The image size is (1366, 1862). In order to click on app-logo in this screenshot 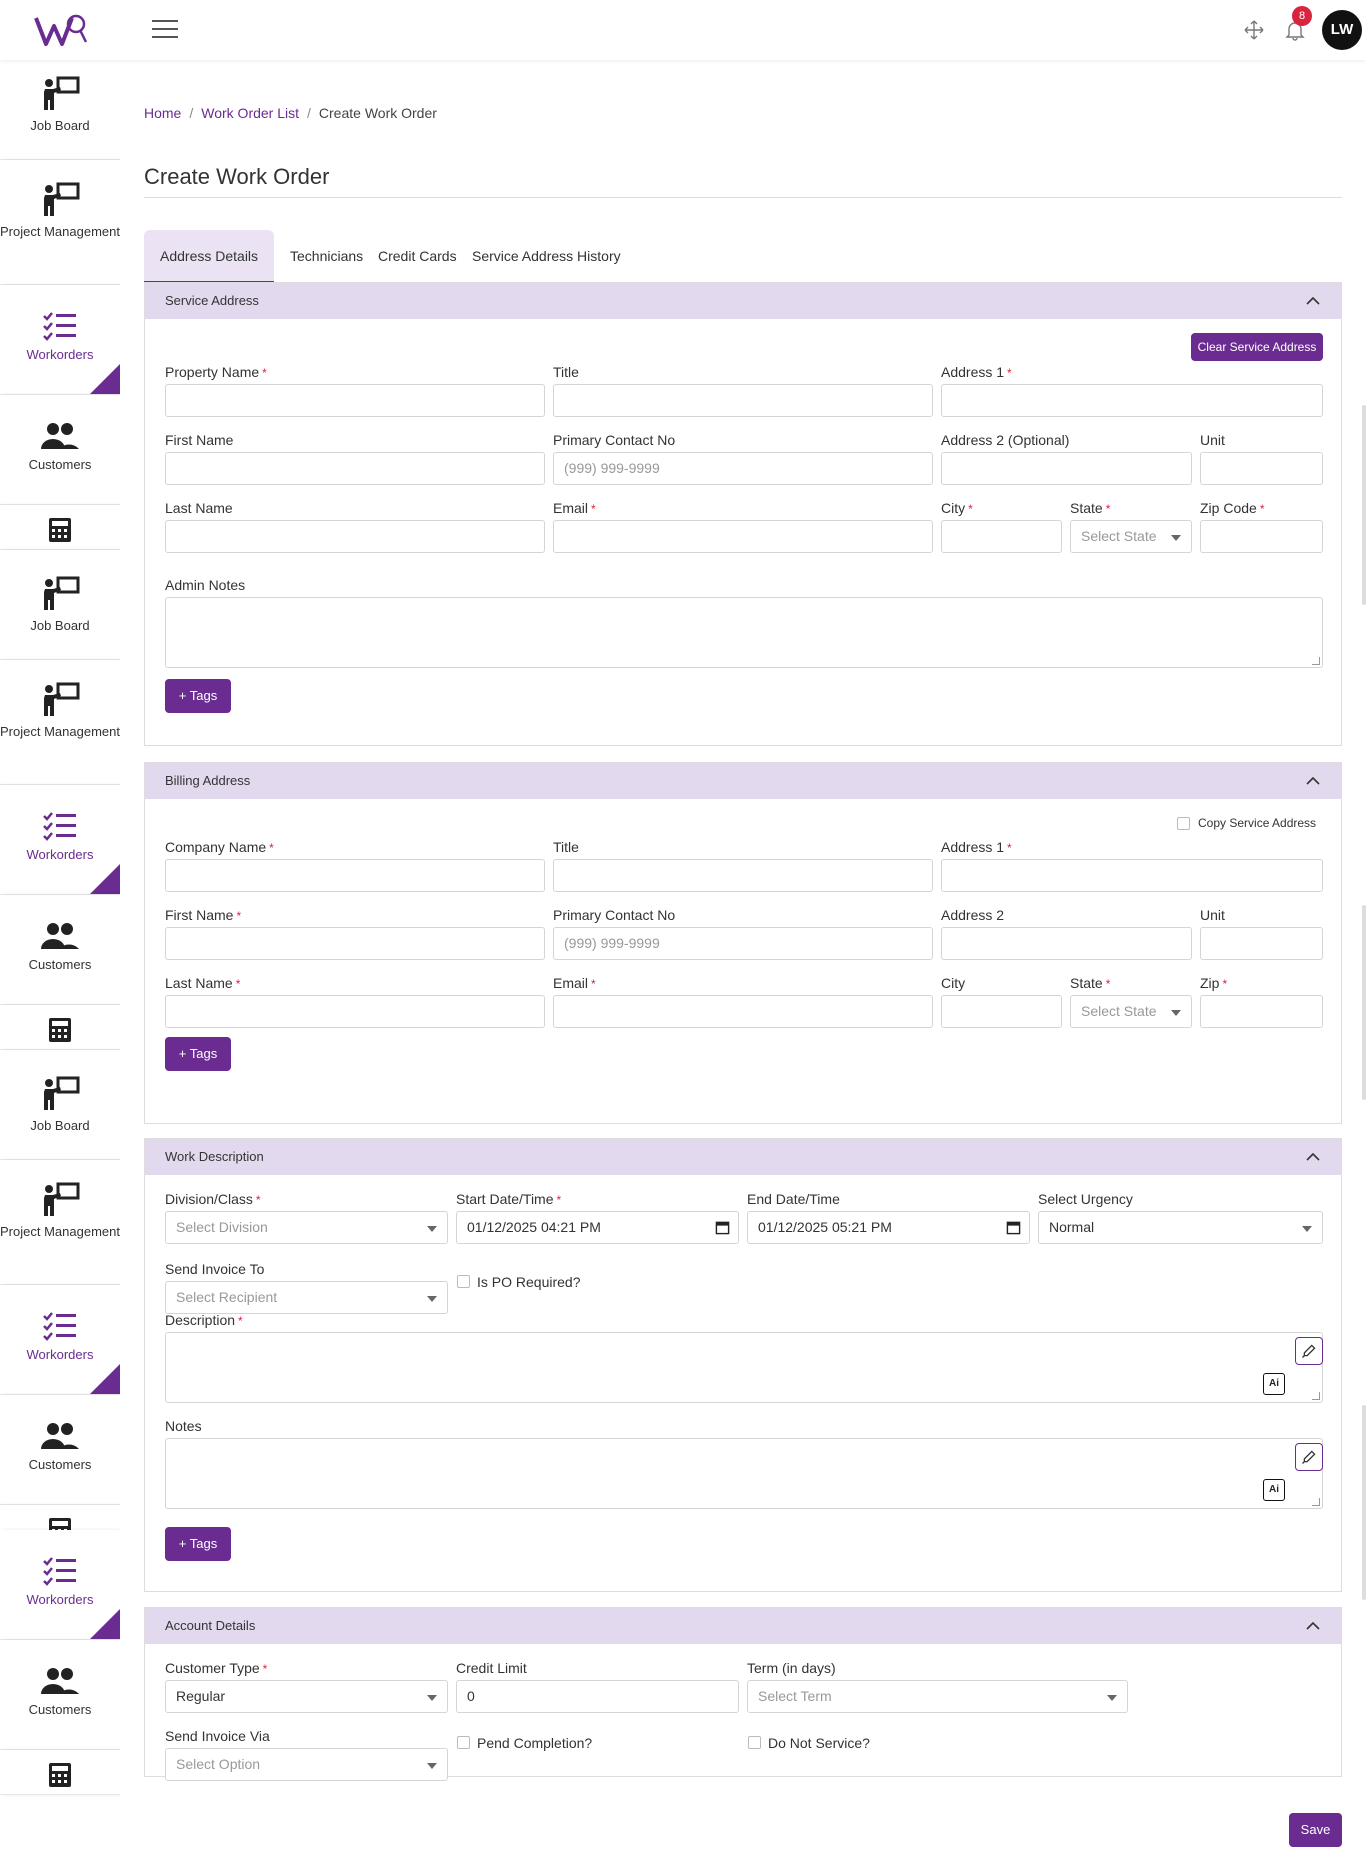, I will do `click(61, 30)`.